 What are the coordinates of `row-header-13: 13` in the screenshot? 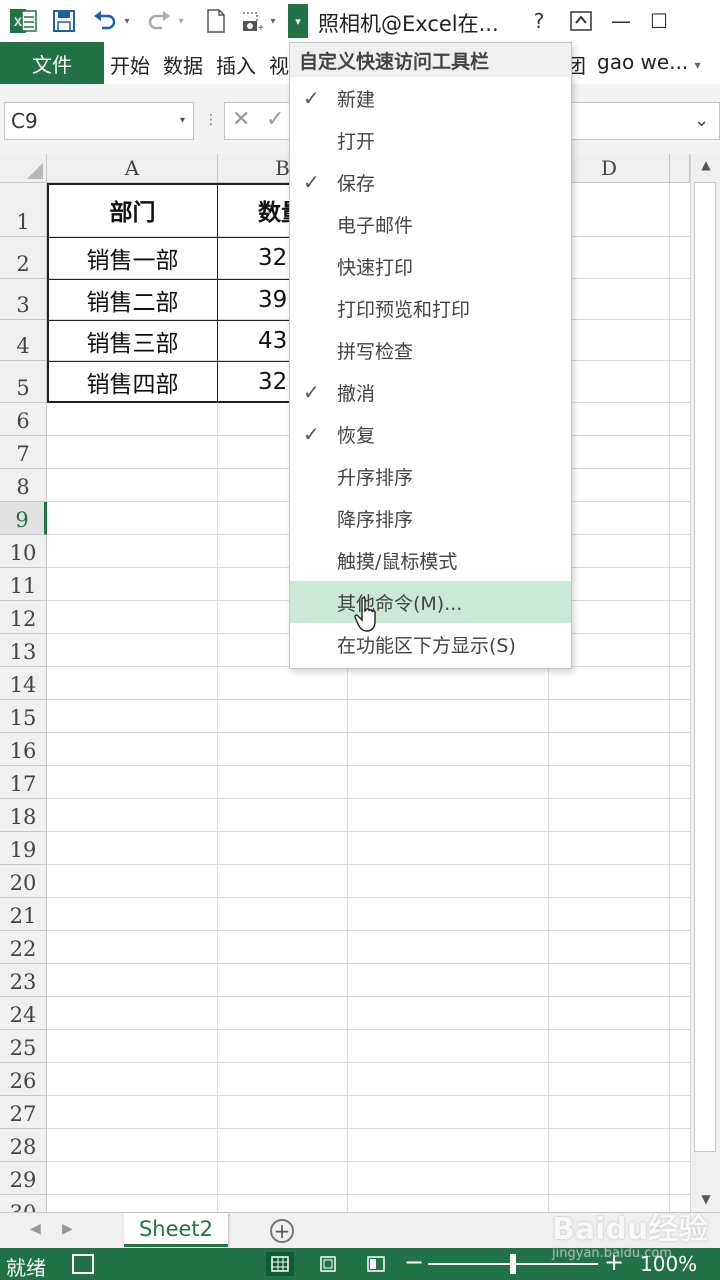 It's located at (23, 650).